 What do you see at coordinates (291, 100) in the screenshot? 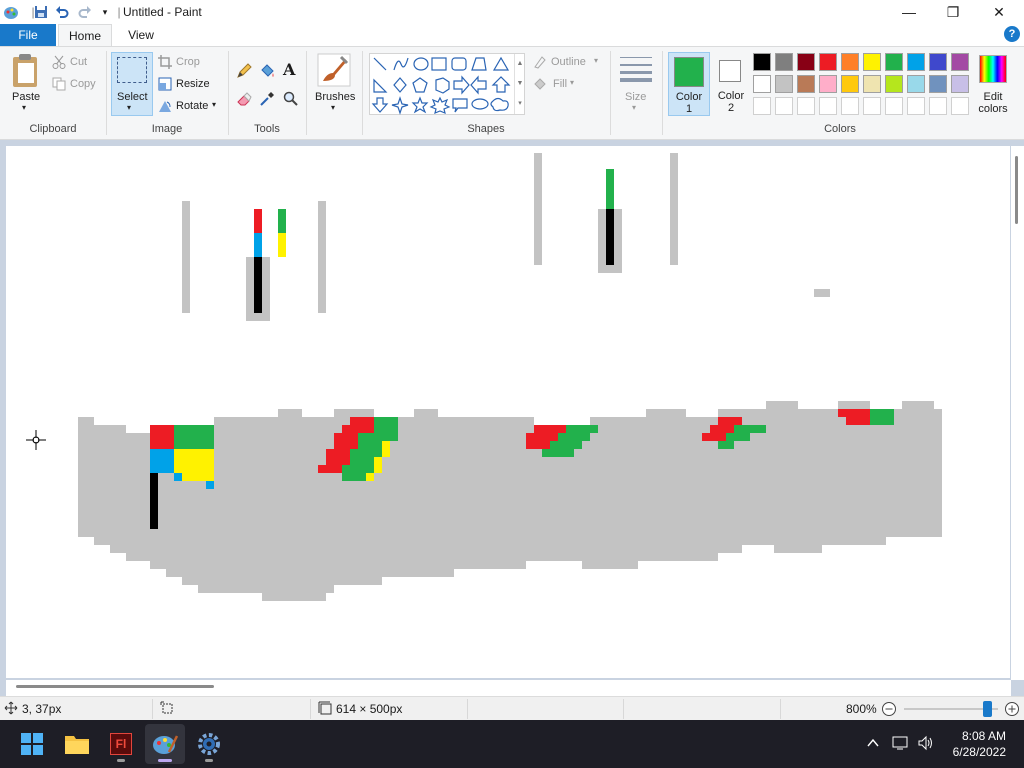
I see `magnifier-icon` at bounding box center [291, 100].